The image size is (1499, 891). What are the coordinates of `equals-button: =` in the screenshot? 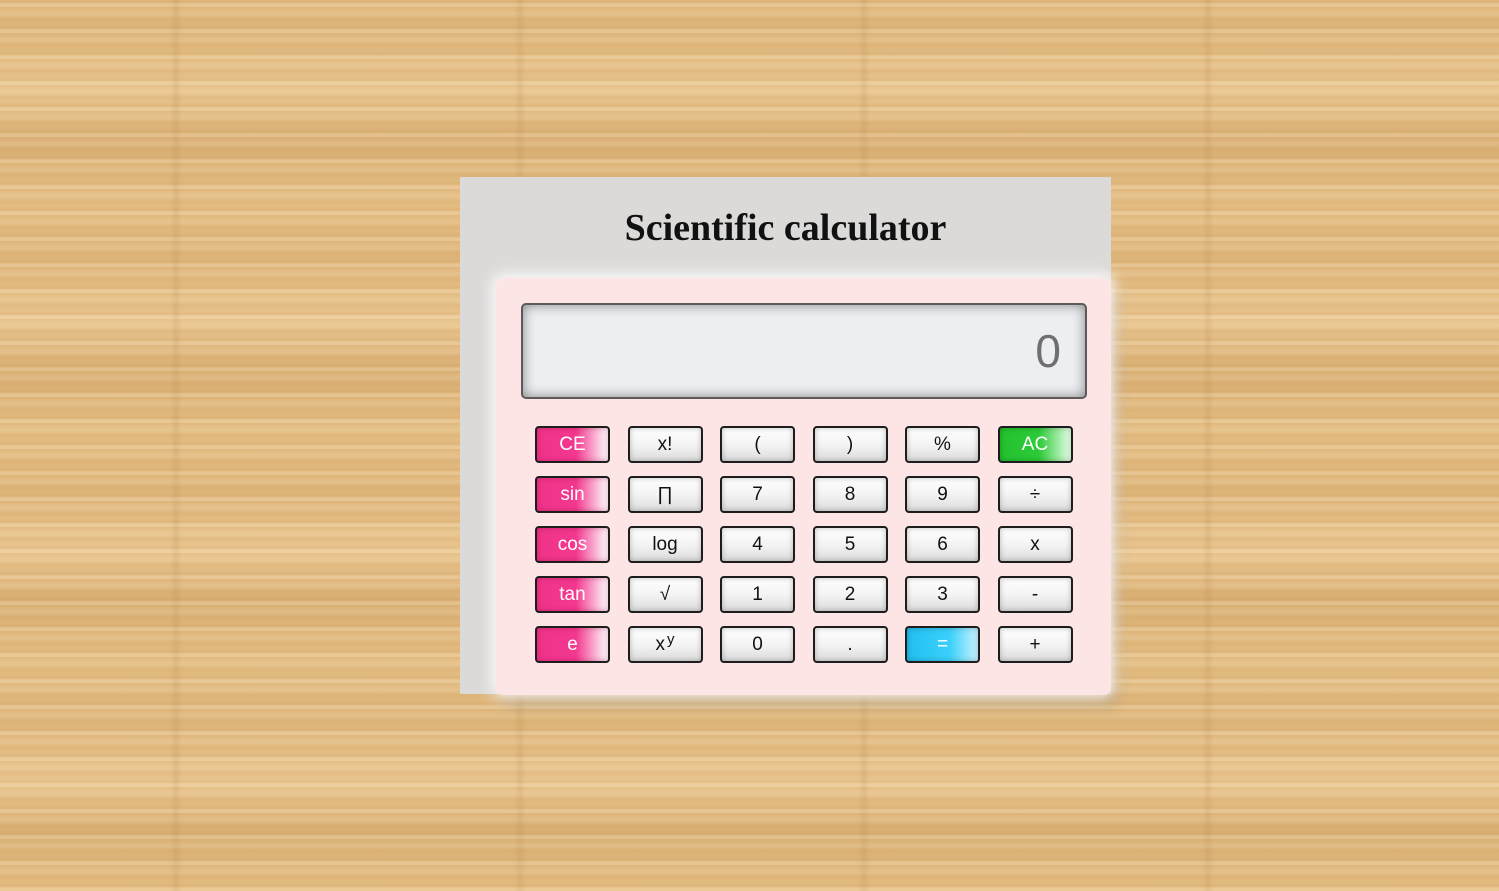 It's located at (942, 644).